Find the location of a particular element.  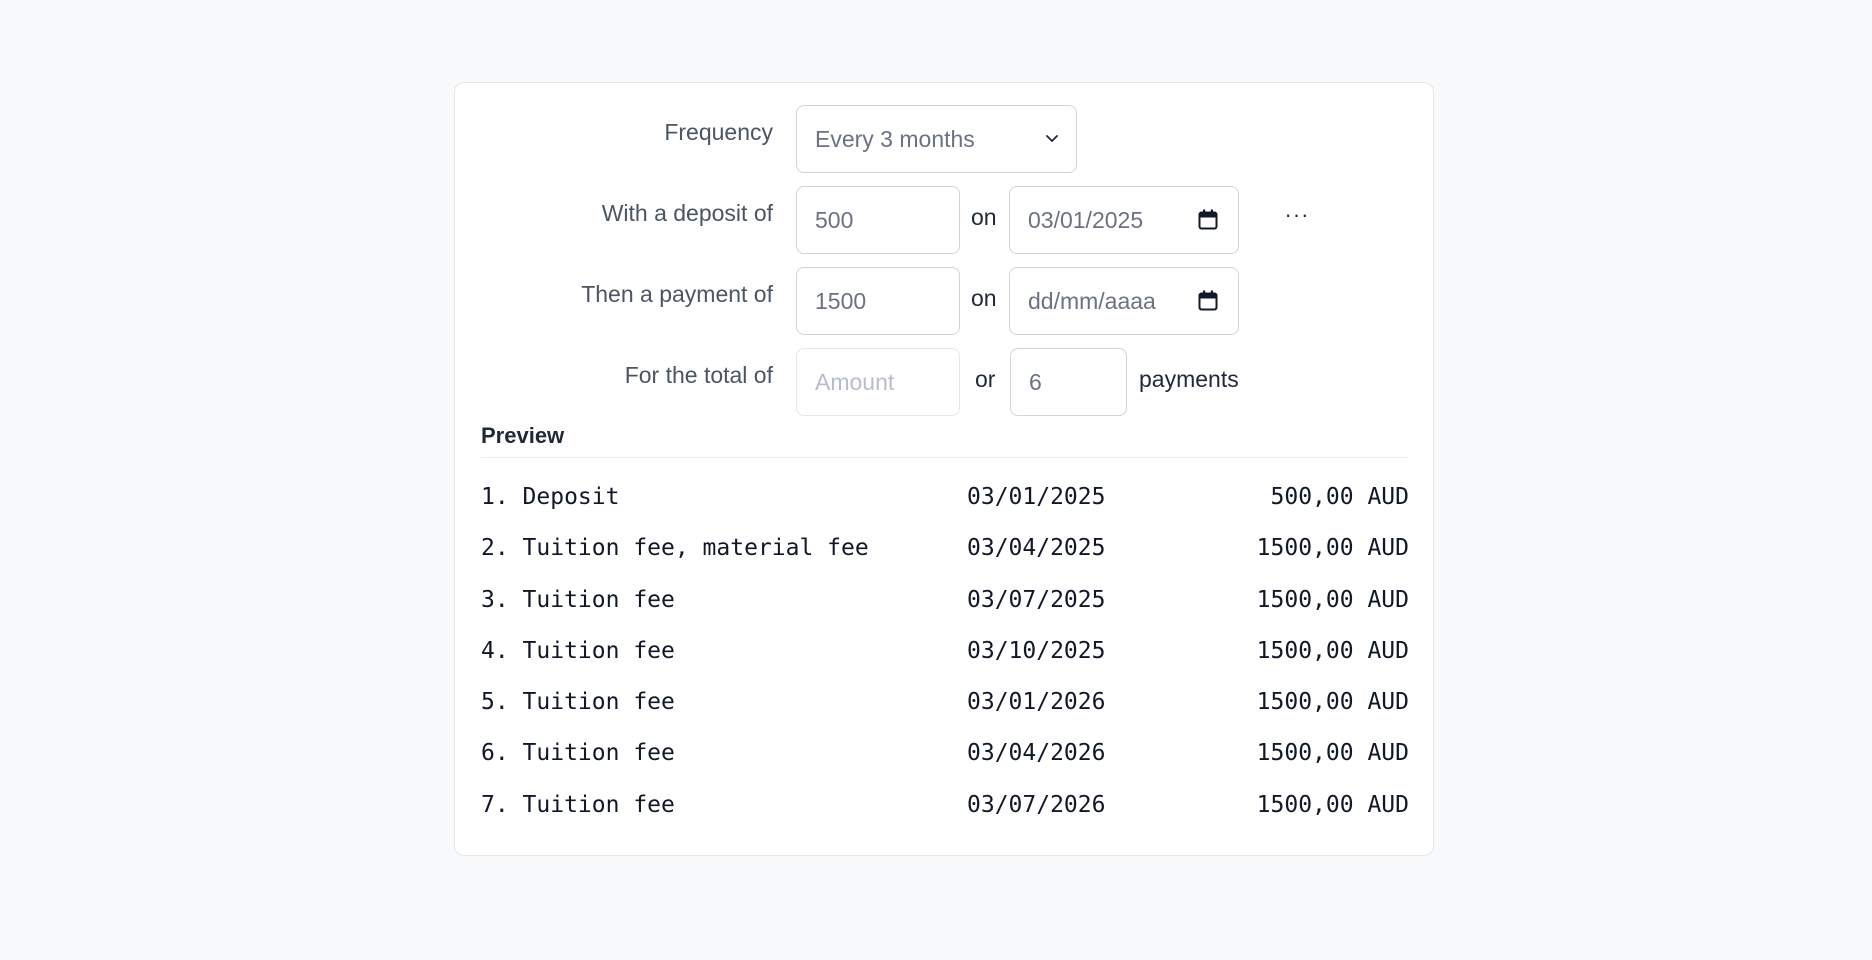

preview-row-description: 1. Deposit is located at coordinates (550, 497).